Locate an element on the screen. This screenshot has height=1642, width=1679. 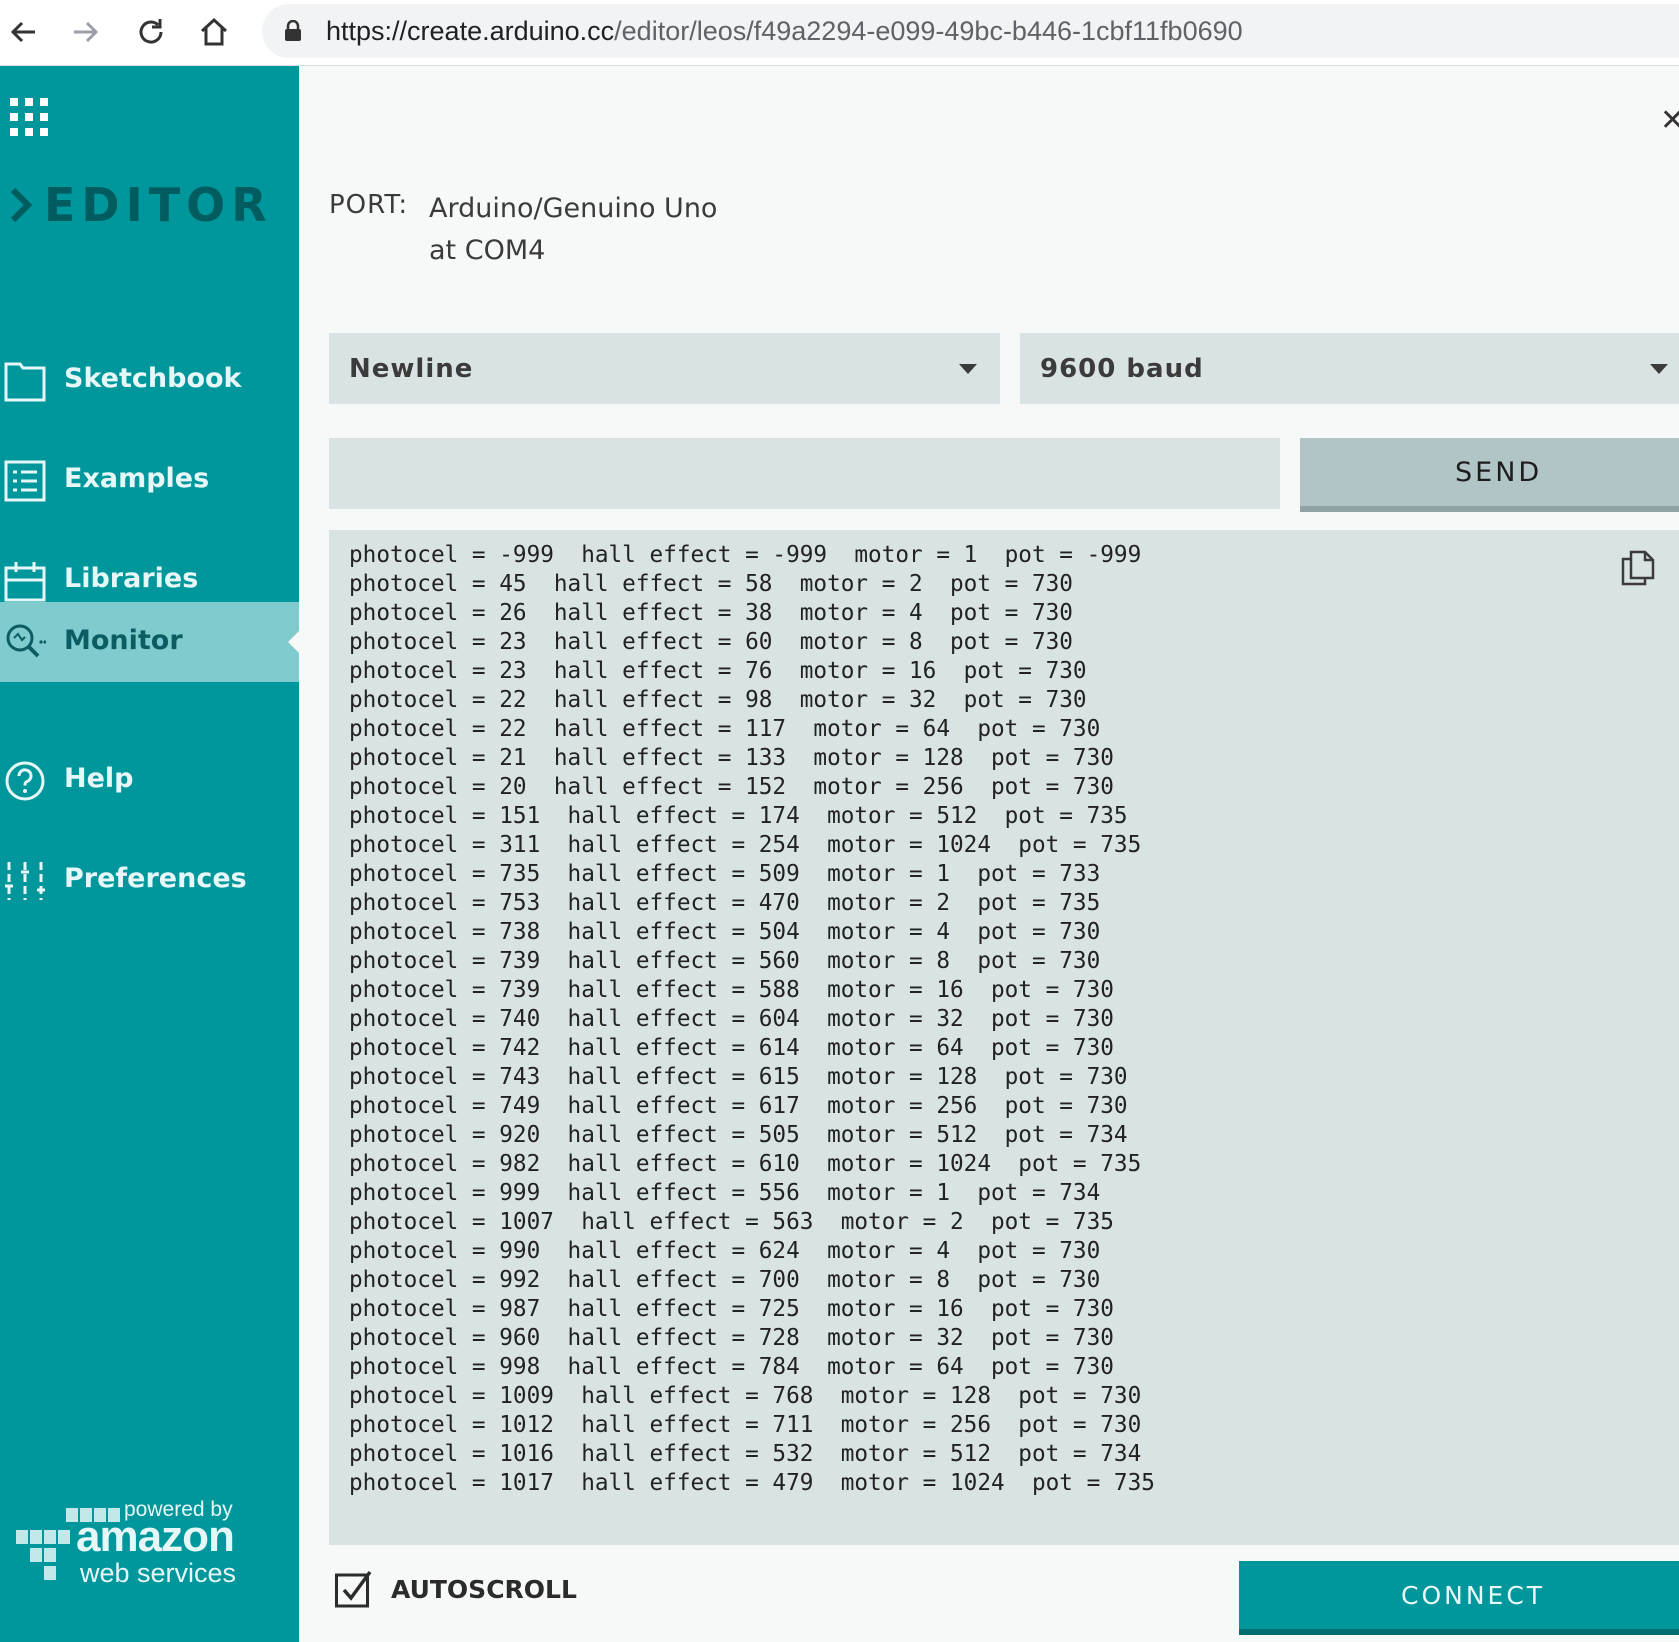
sliders-icon is located at coordinates (25, 881).